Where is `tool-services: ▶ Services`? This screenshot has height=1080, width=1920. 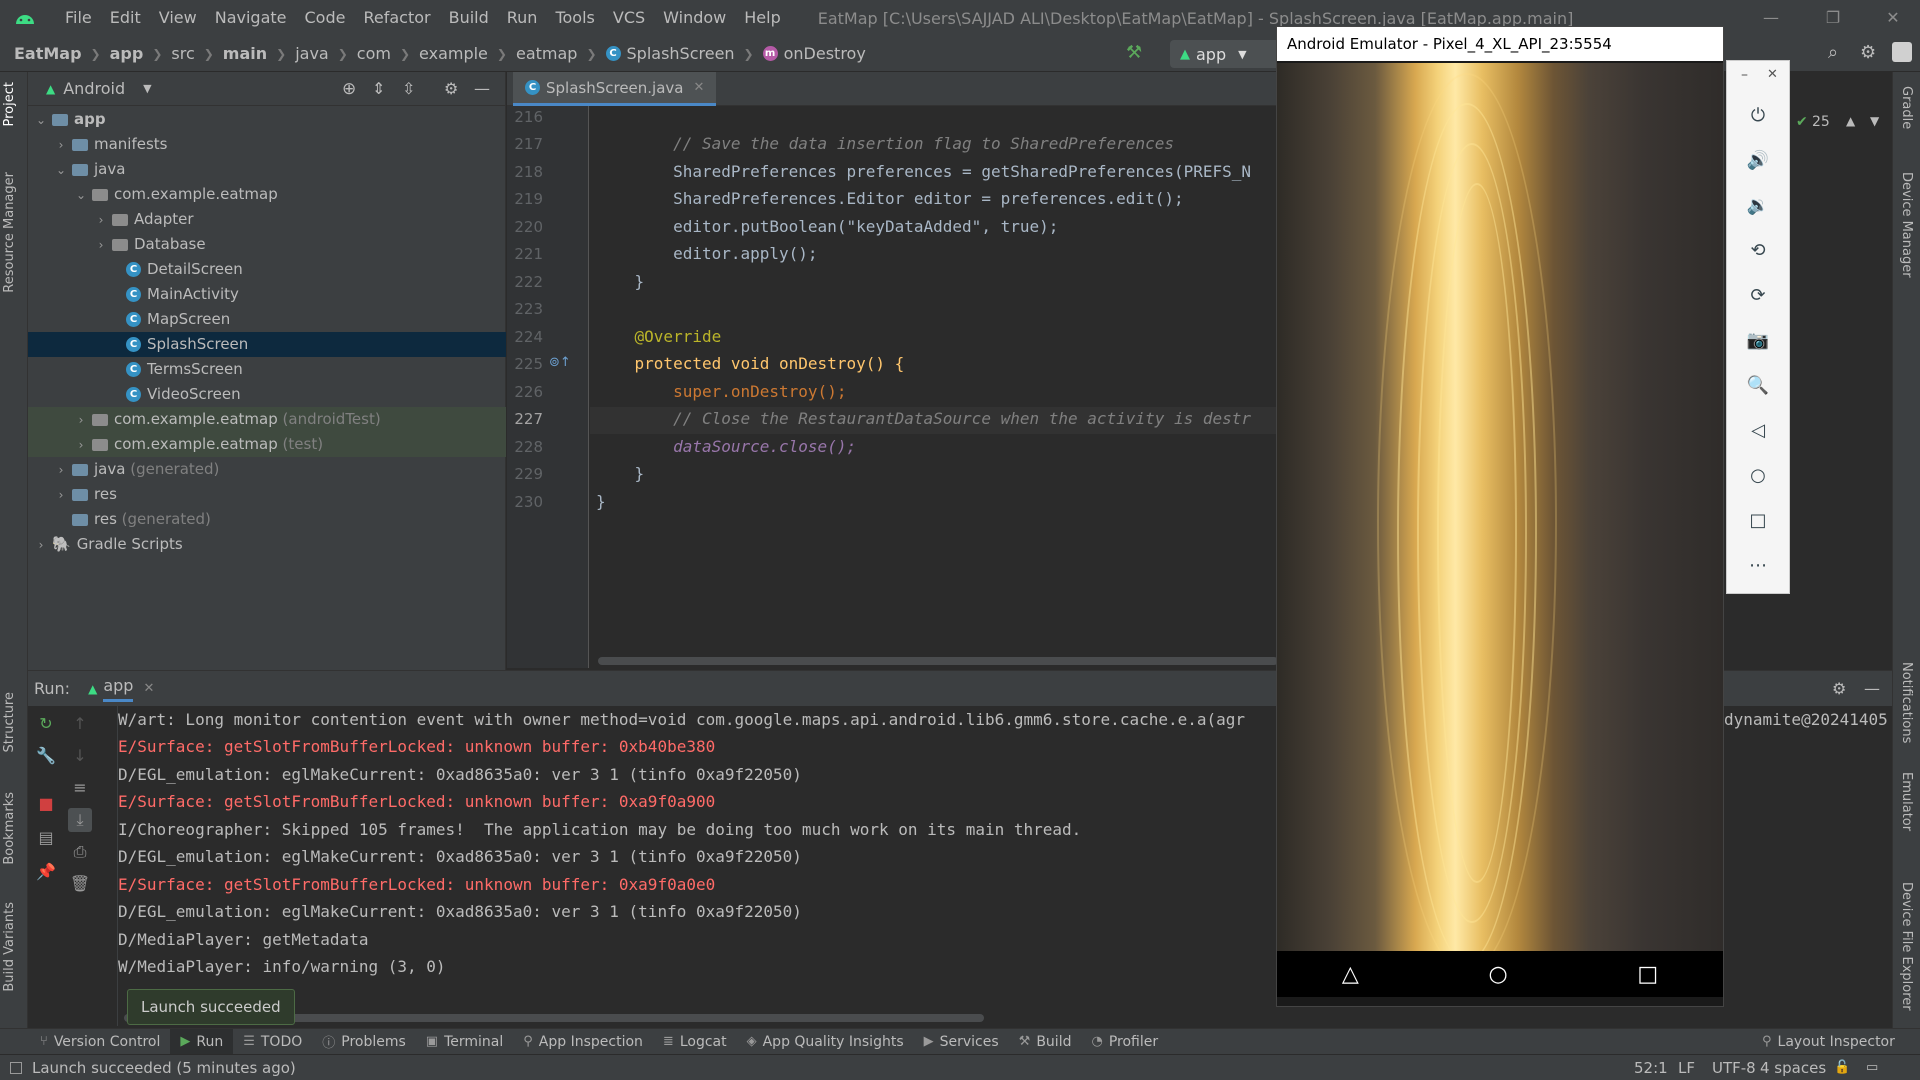
tool-services: ▶ Services is located at coordinates (961, 1042).